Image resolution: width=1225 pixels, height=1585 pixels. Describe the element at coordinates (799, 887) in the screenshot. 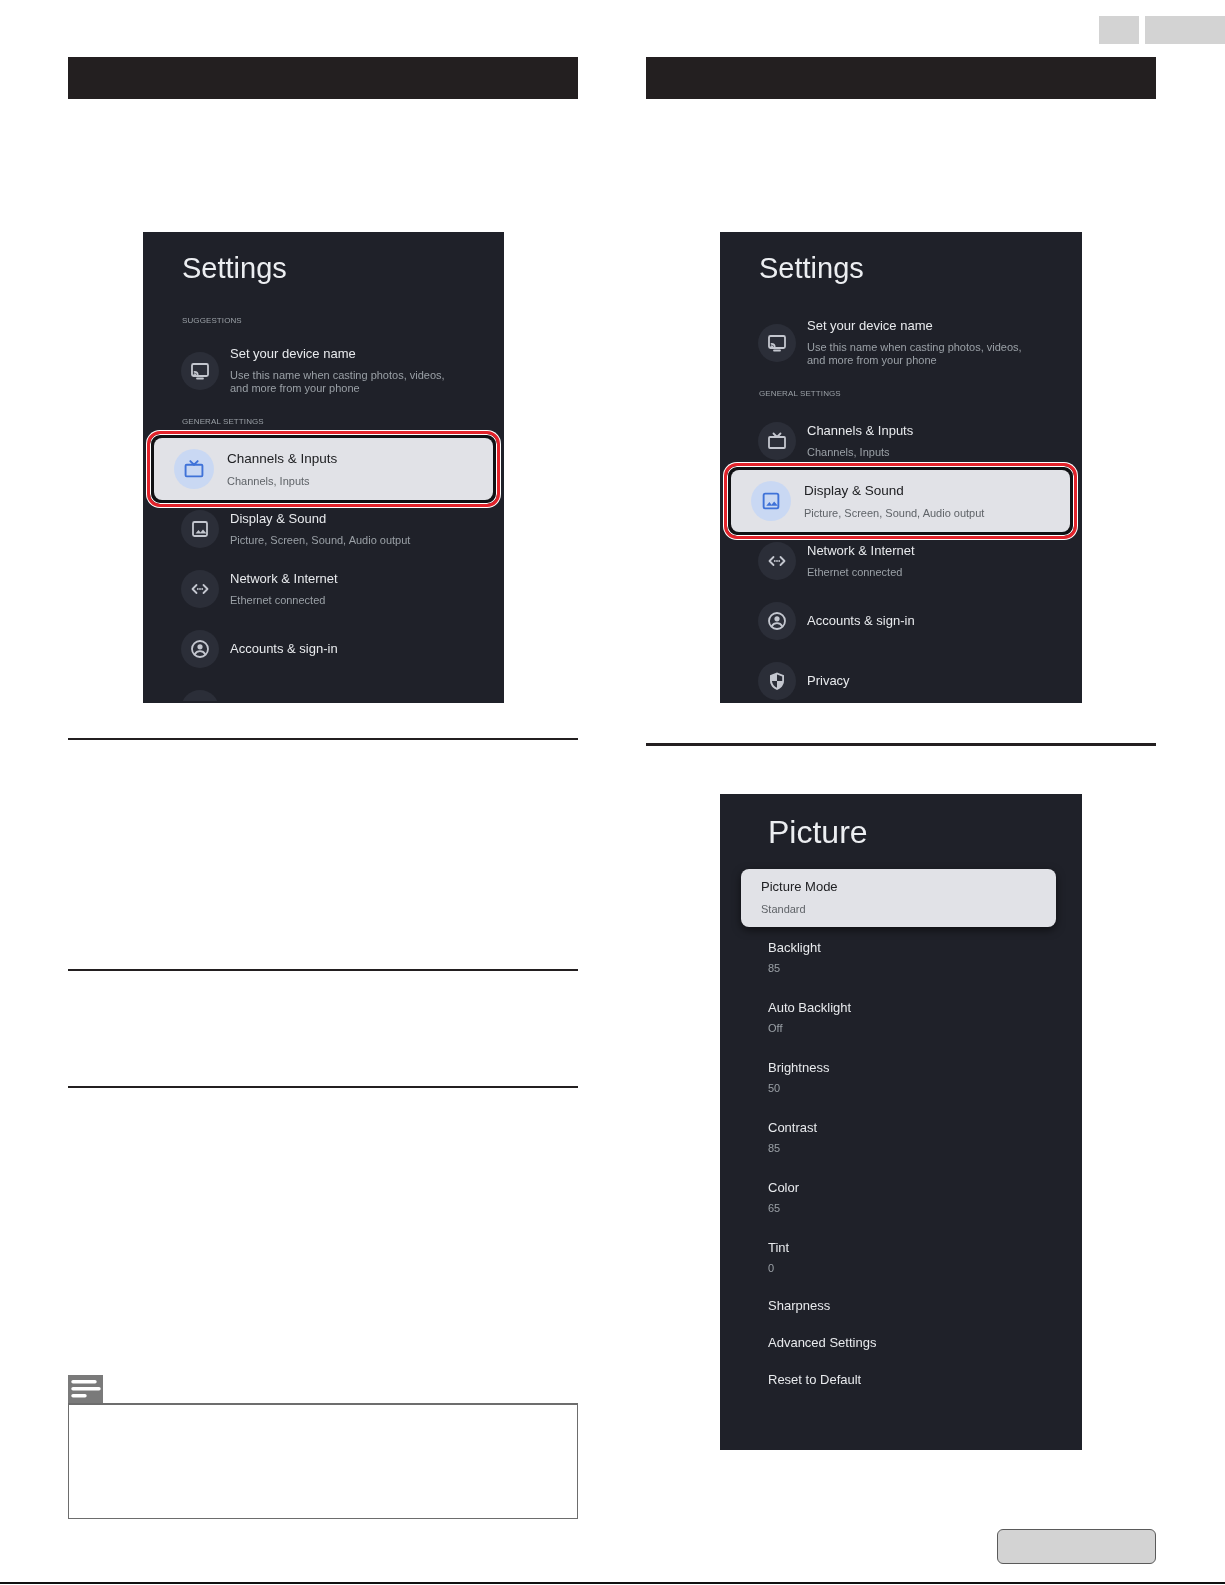

I see `item-title: Picture Mode` at that location.